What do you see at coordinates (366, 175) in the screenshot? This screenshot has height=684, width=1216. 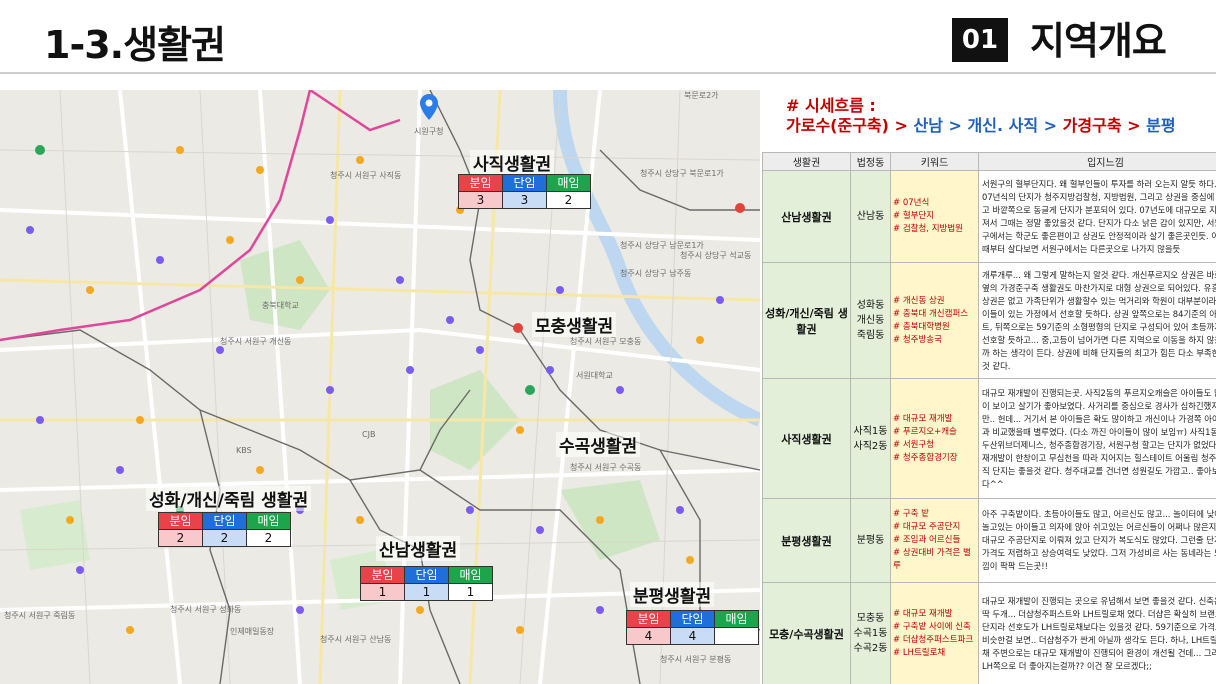 I see `map-label: 청주시 서원구 사직동` at bounding box center [366, 175].